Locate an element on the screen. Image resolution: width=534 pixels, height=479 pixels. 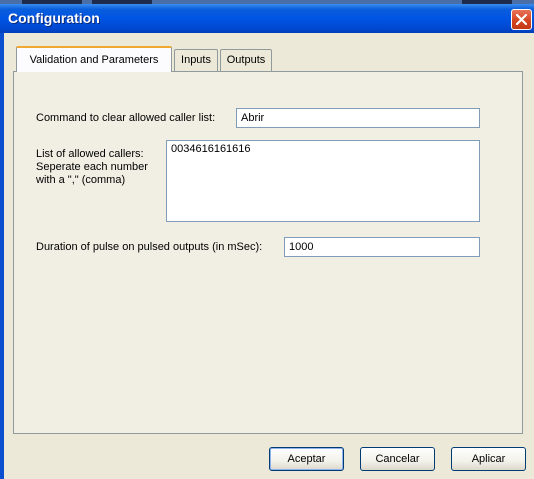
tab-validation-and-parameters: Validation and Parameters is located at coordinates (94, 59).